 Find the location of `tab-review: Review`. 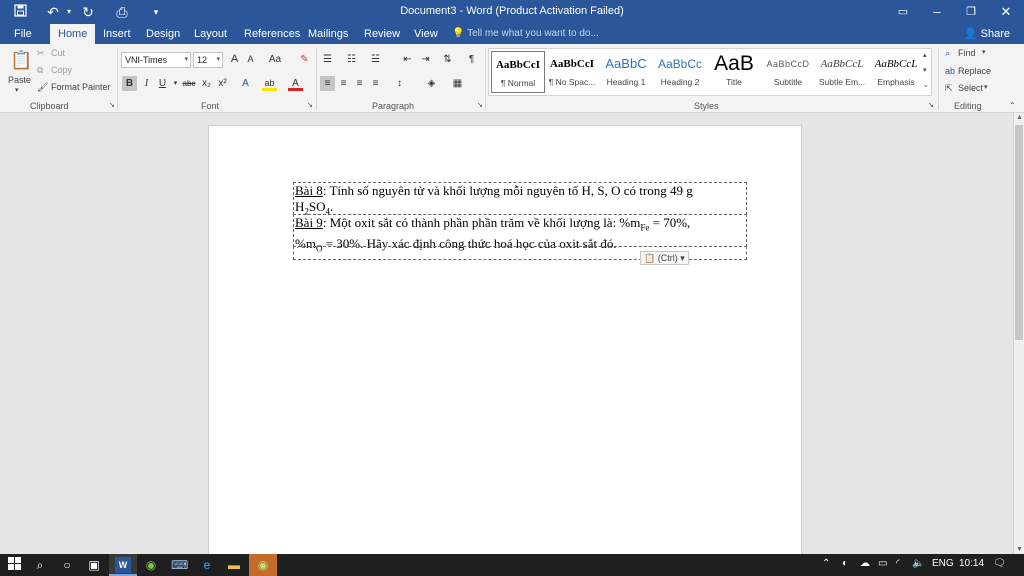

tab-review: Review is located at coordinates (382, 34).